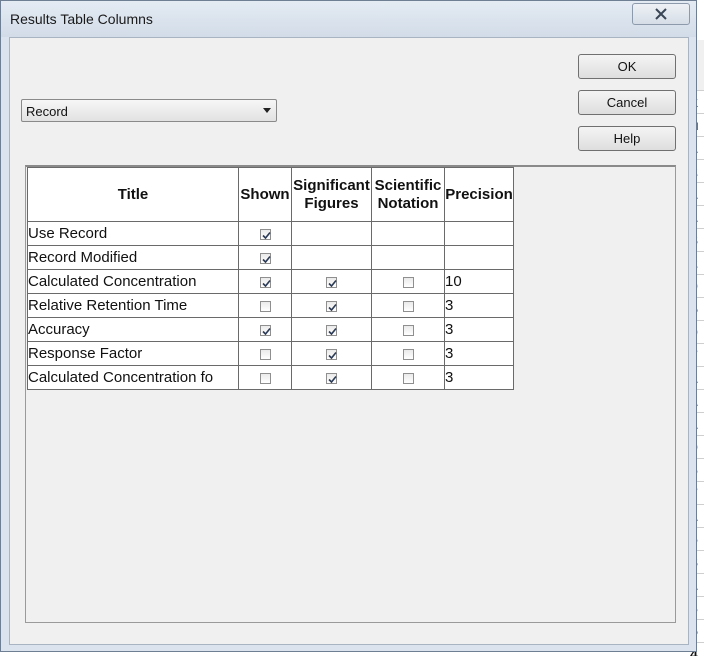  I want to click on close-icon, so click(661, 14).